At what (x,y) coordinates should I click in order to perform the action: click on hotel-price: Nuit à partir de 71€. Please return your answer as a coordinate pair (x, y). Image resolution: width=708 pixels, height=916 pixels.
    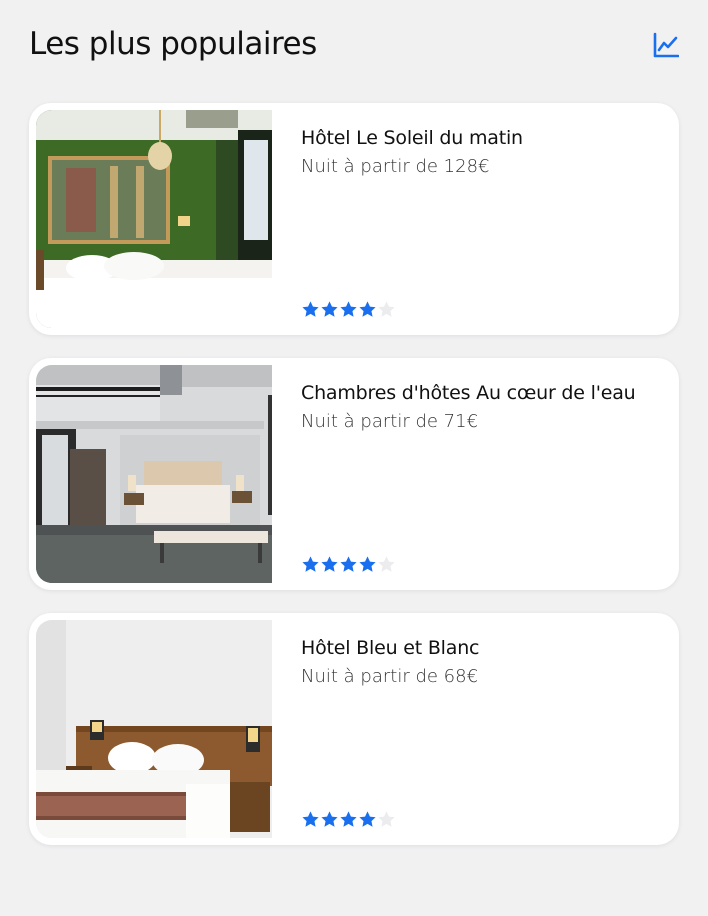
    Looking at the image, I should click on (390, 421).